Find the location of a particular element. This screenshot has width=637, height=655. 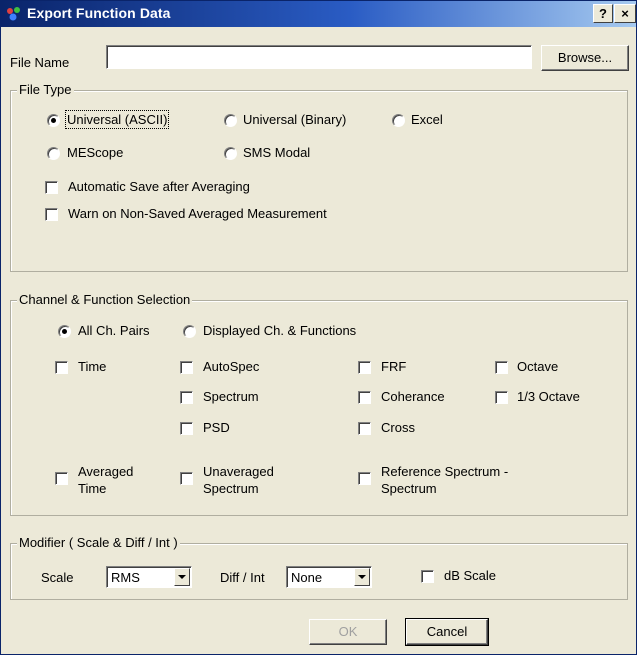

auto-save-checkbox is located at coordinates (51, 187).